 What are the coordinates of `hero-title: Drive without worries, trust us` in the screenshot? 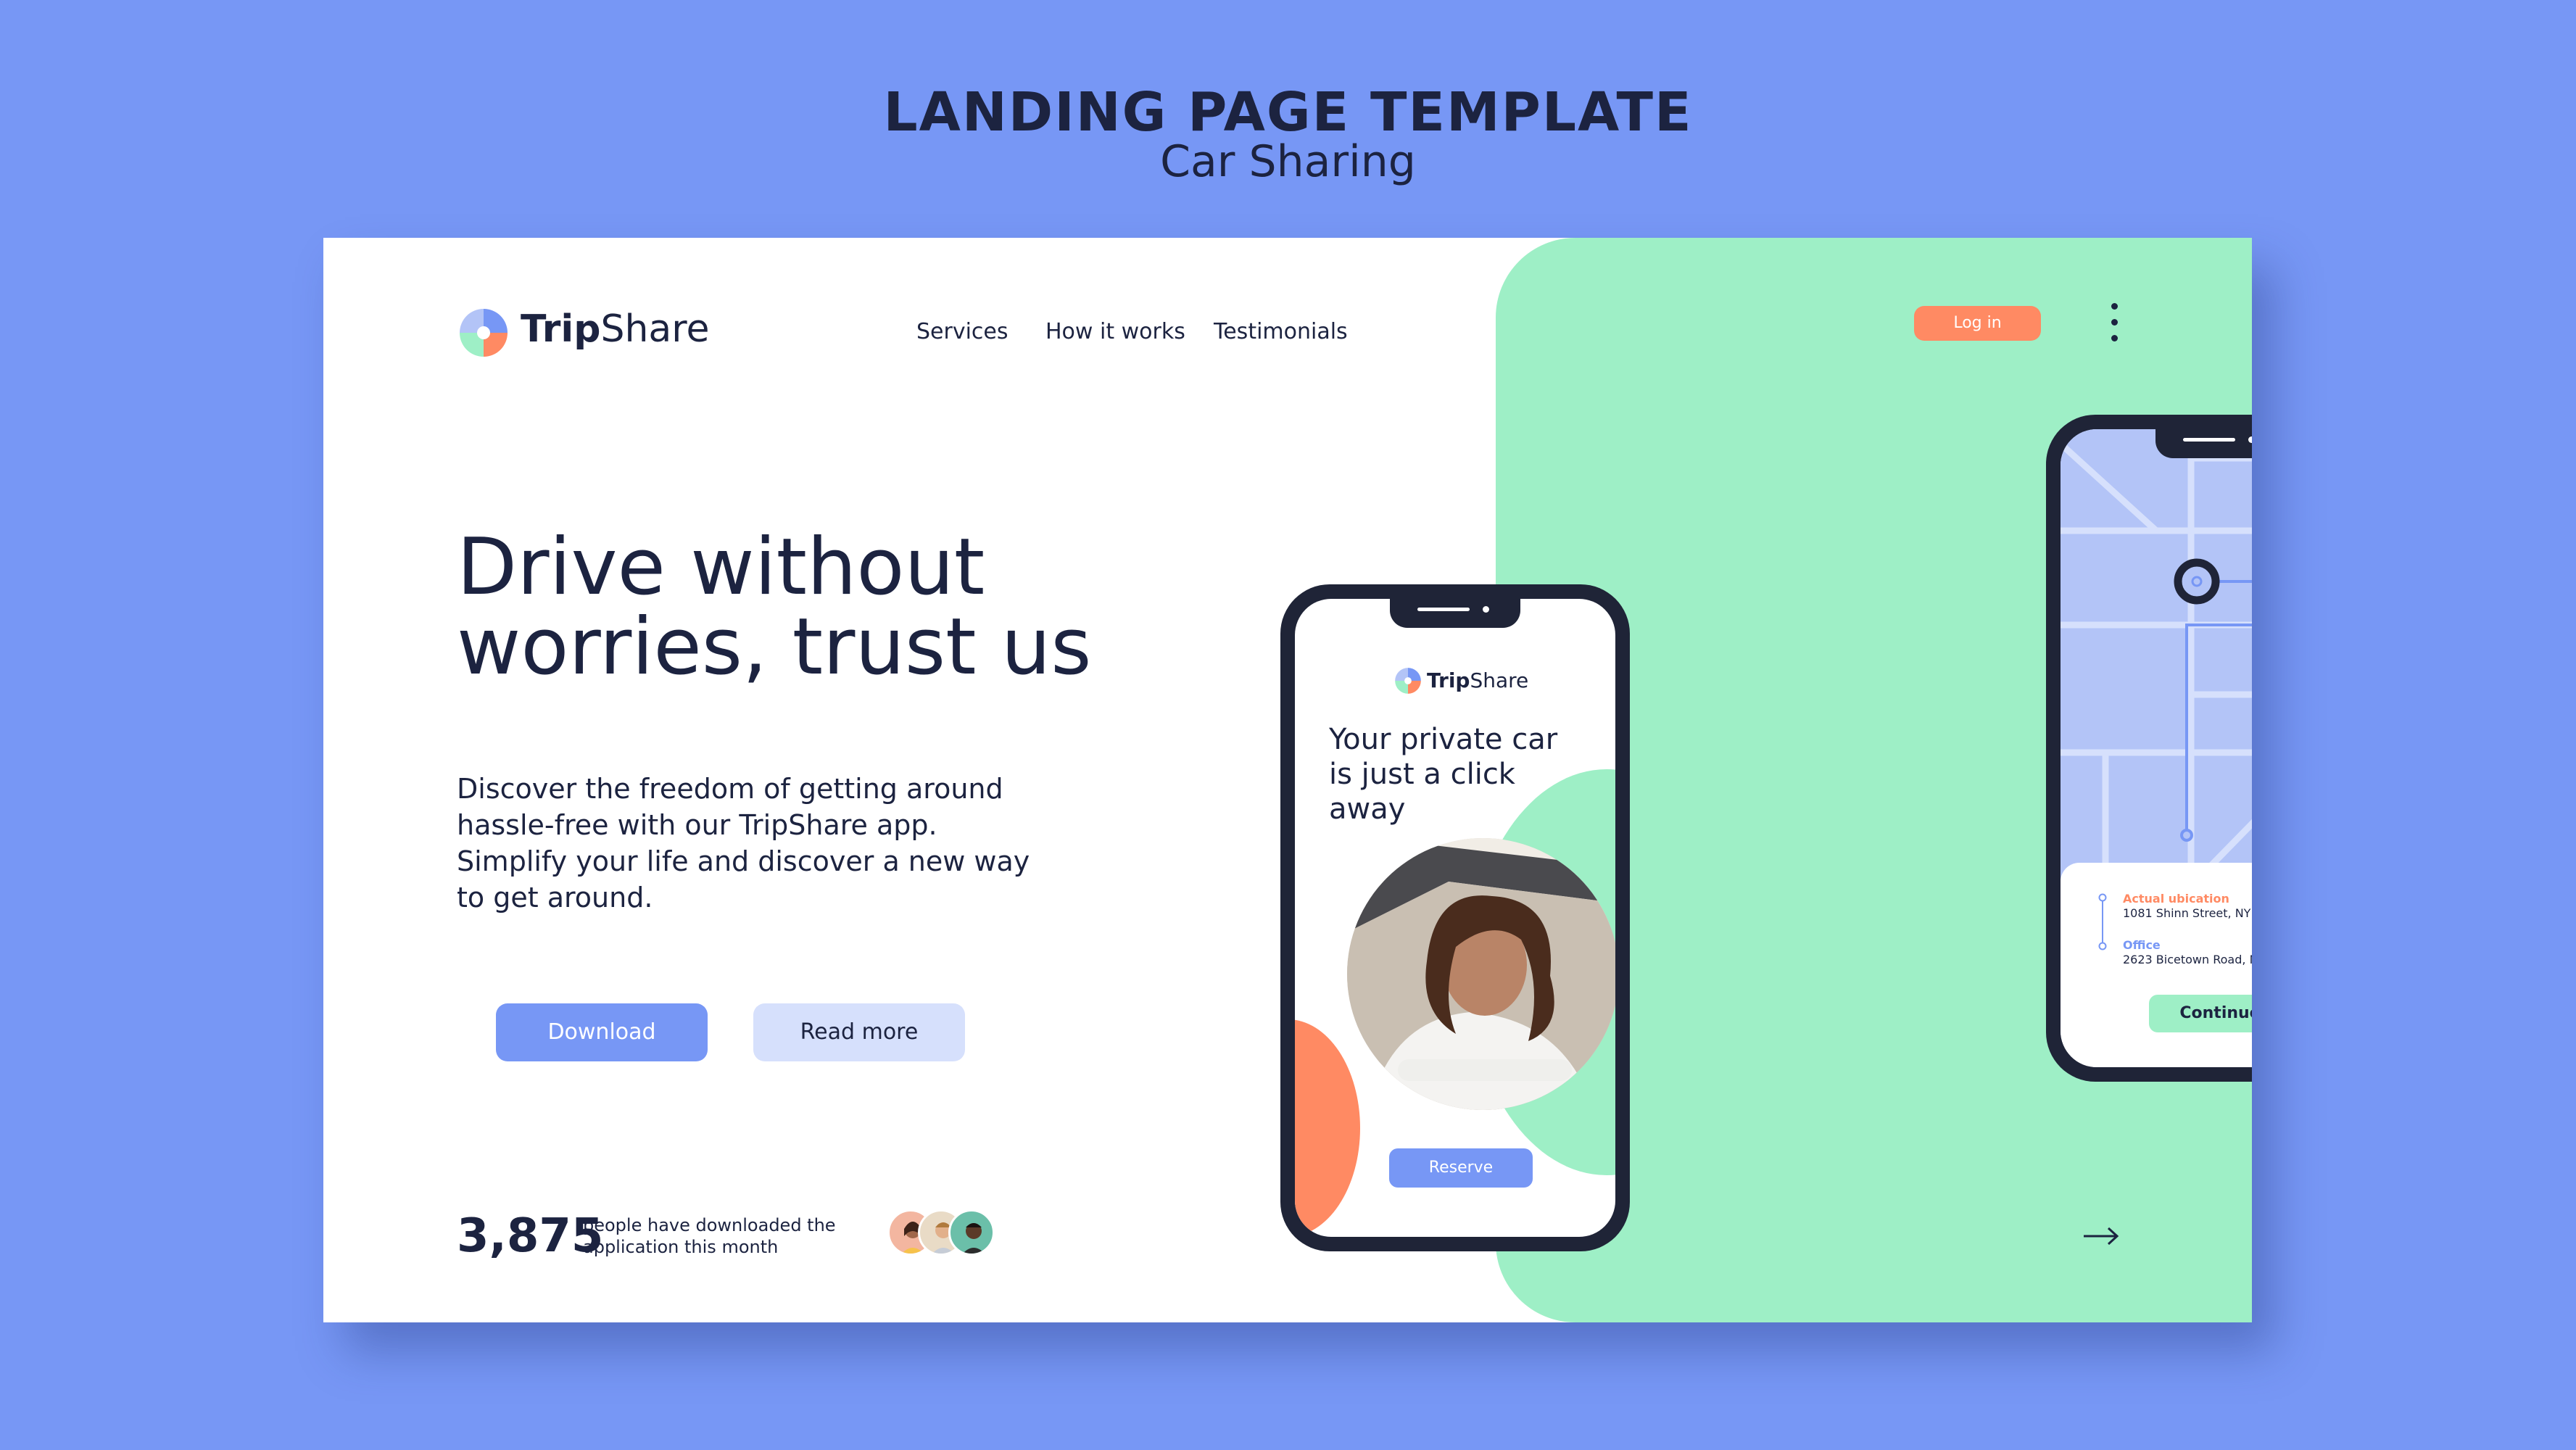 It's located at (801, 607).